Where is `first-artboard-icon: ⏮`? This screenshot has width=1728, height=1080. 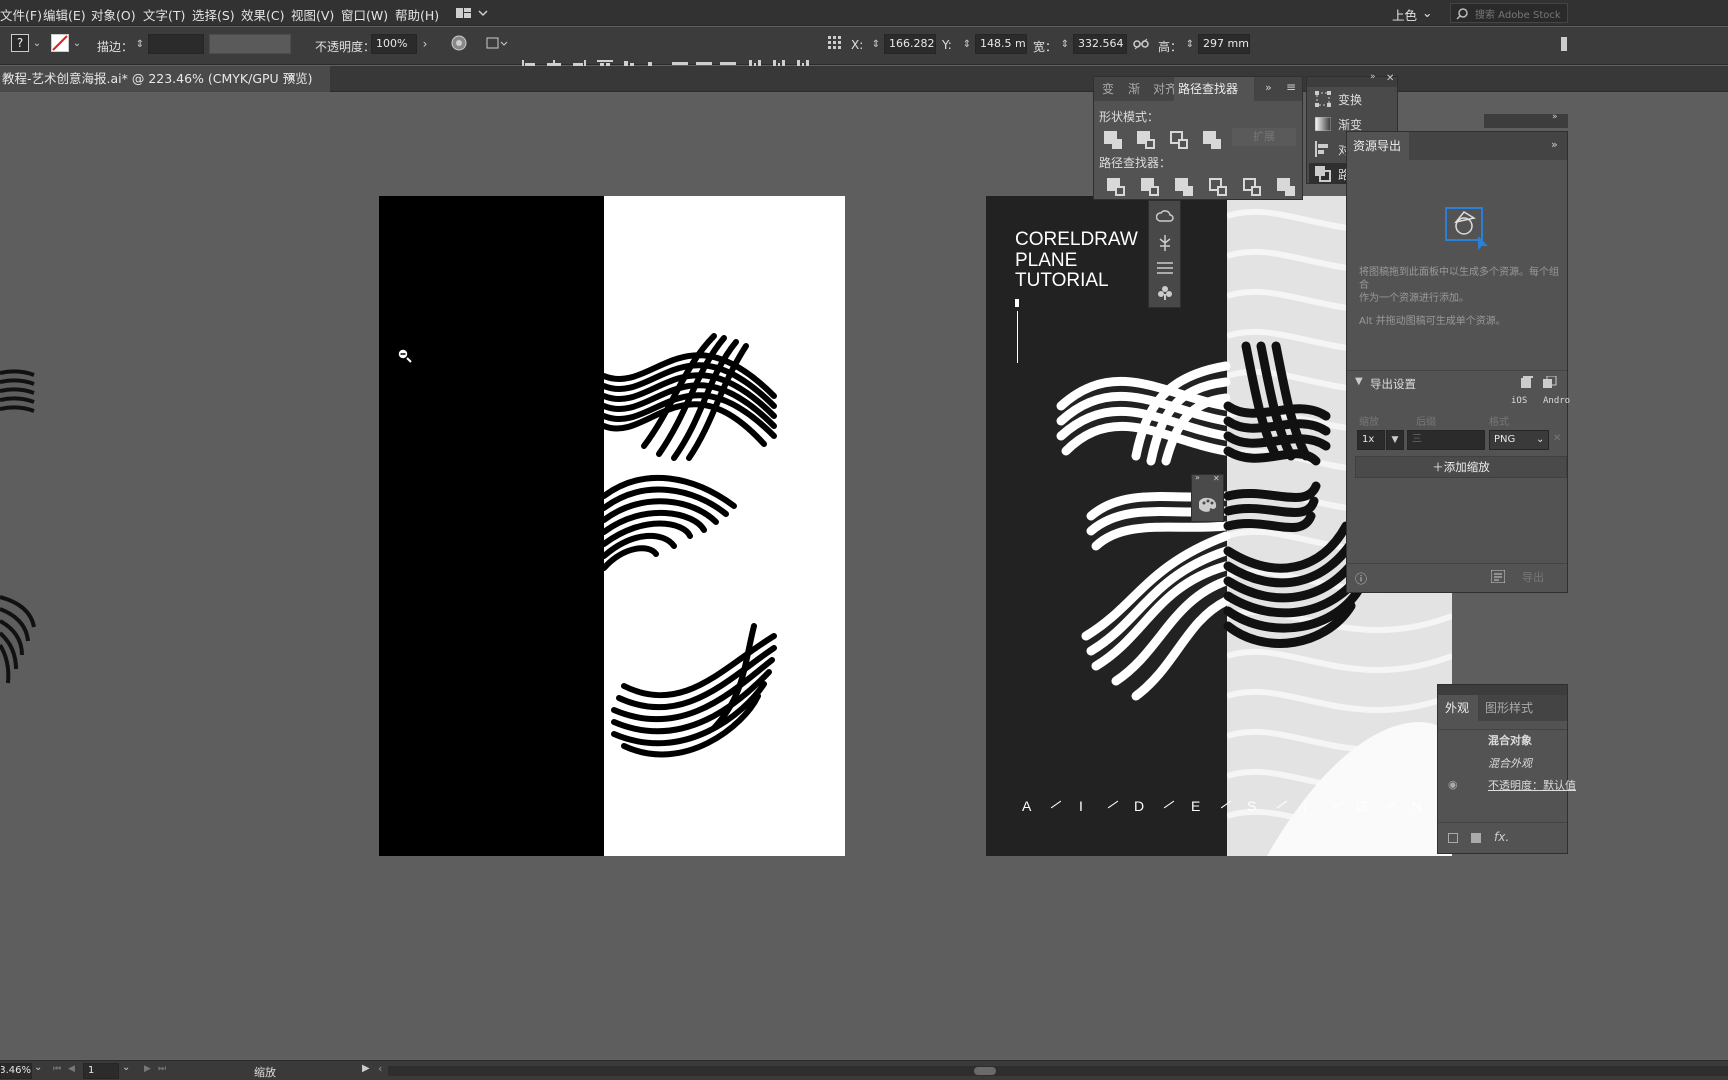 first-artboard-icon: ⏮ is located at coordinates (57, 1069).